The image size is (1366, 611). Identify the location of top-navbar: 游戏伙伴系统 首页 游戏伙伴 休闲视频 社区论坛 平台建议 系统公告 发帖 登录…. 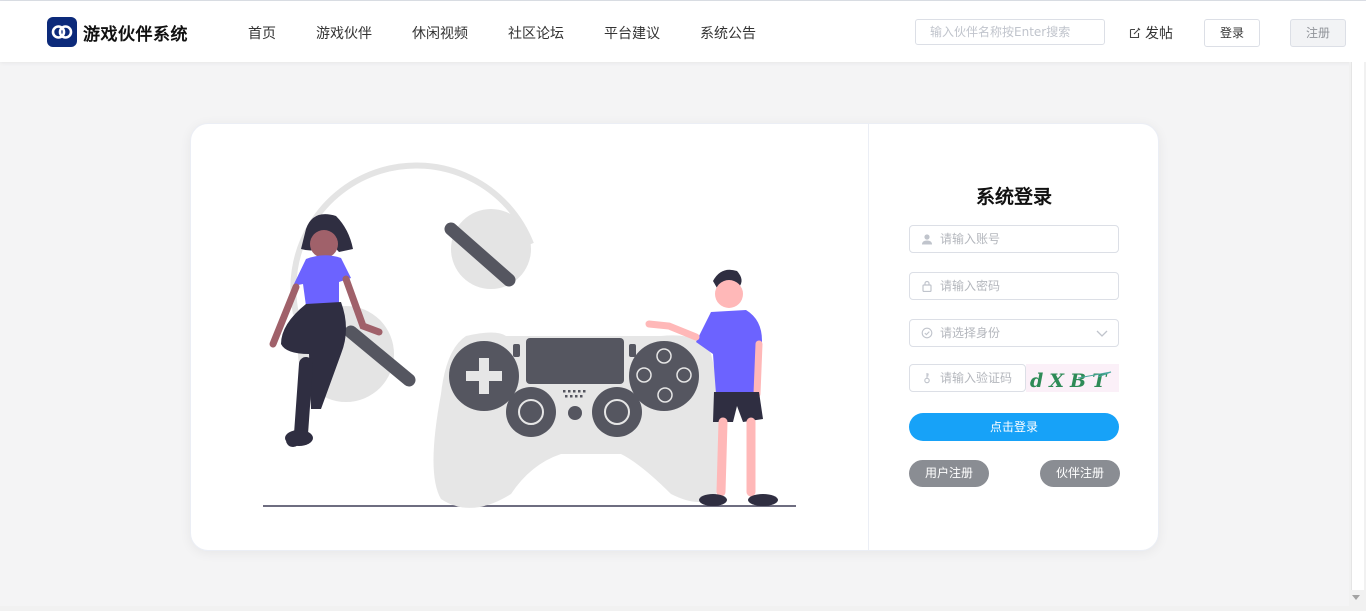
(683, 31).